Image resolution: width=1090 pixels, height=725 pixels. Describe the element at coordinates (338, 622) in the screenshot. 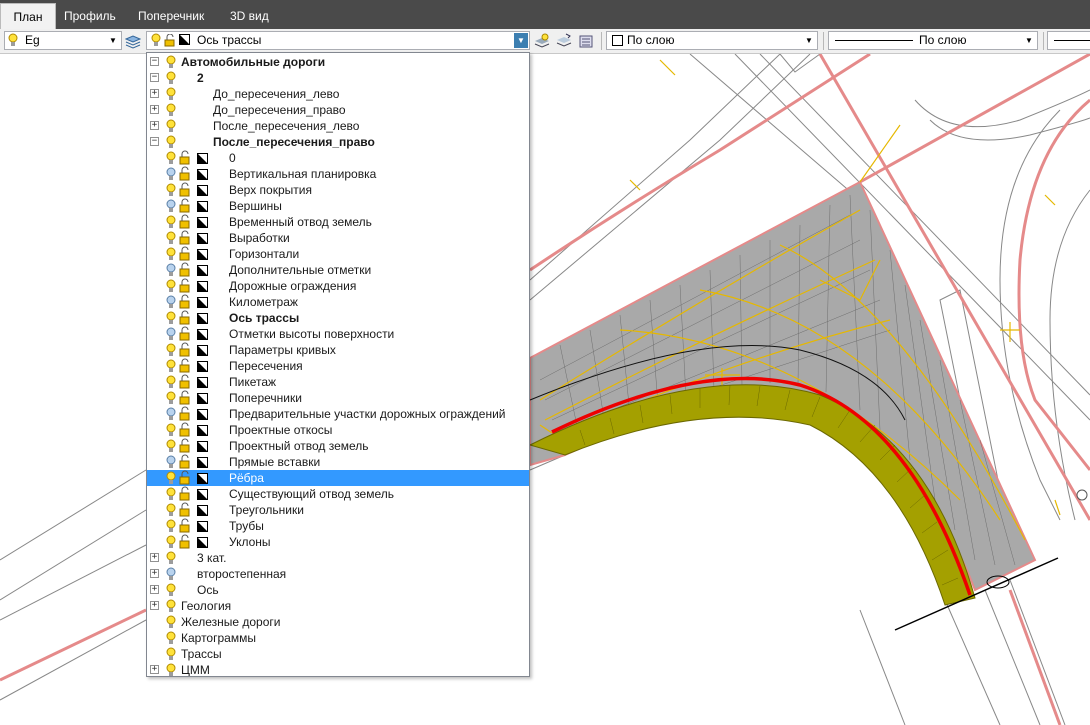

I see `layer-tree-item: Железные дороги` at that location.